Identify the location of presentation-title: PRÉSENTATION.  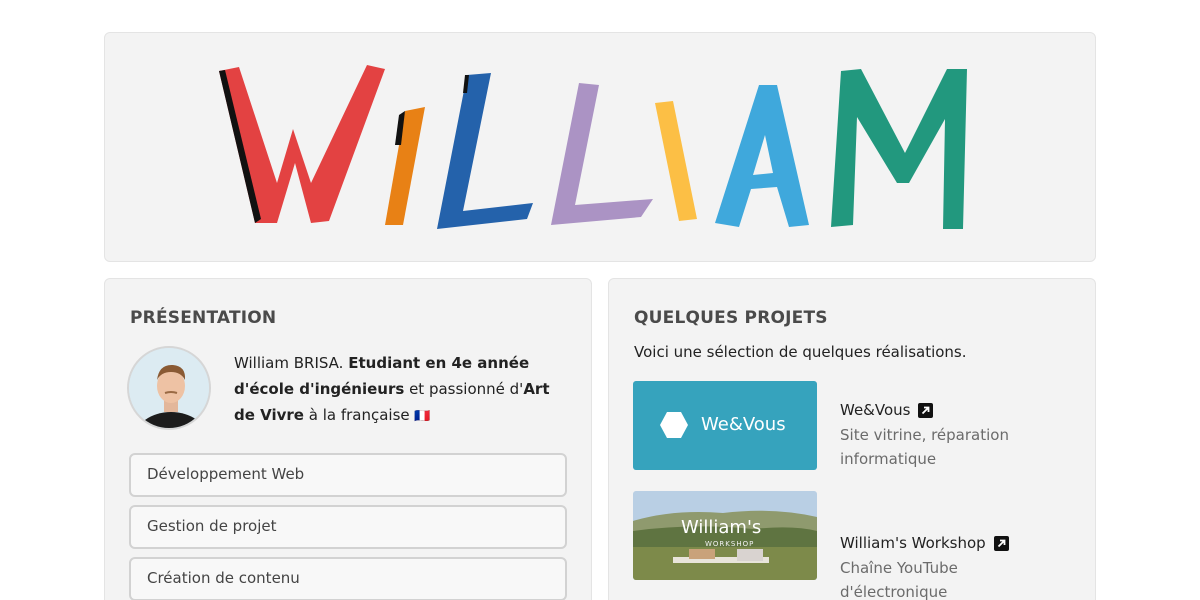
(203, 318).